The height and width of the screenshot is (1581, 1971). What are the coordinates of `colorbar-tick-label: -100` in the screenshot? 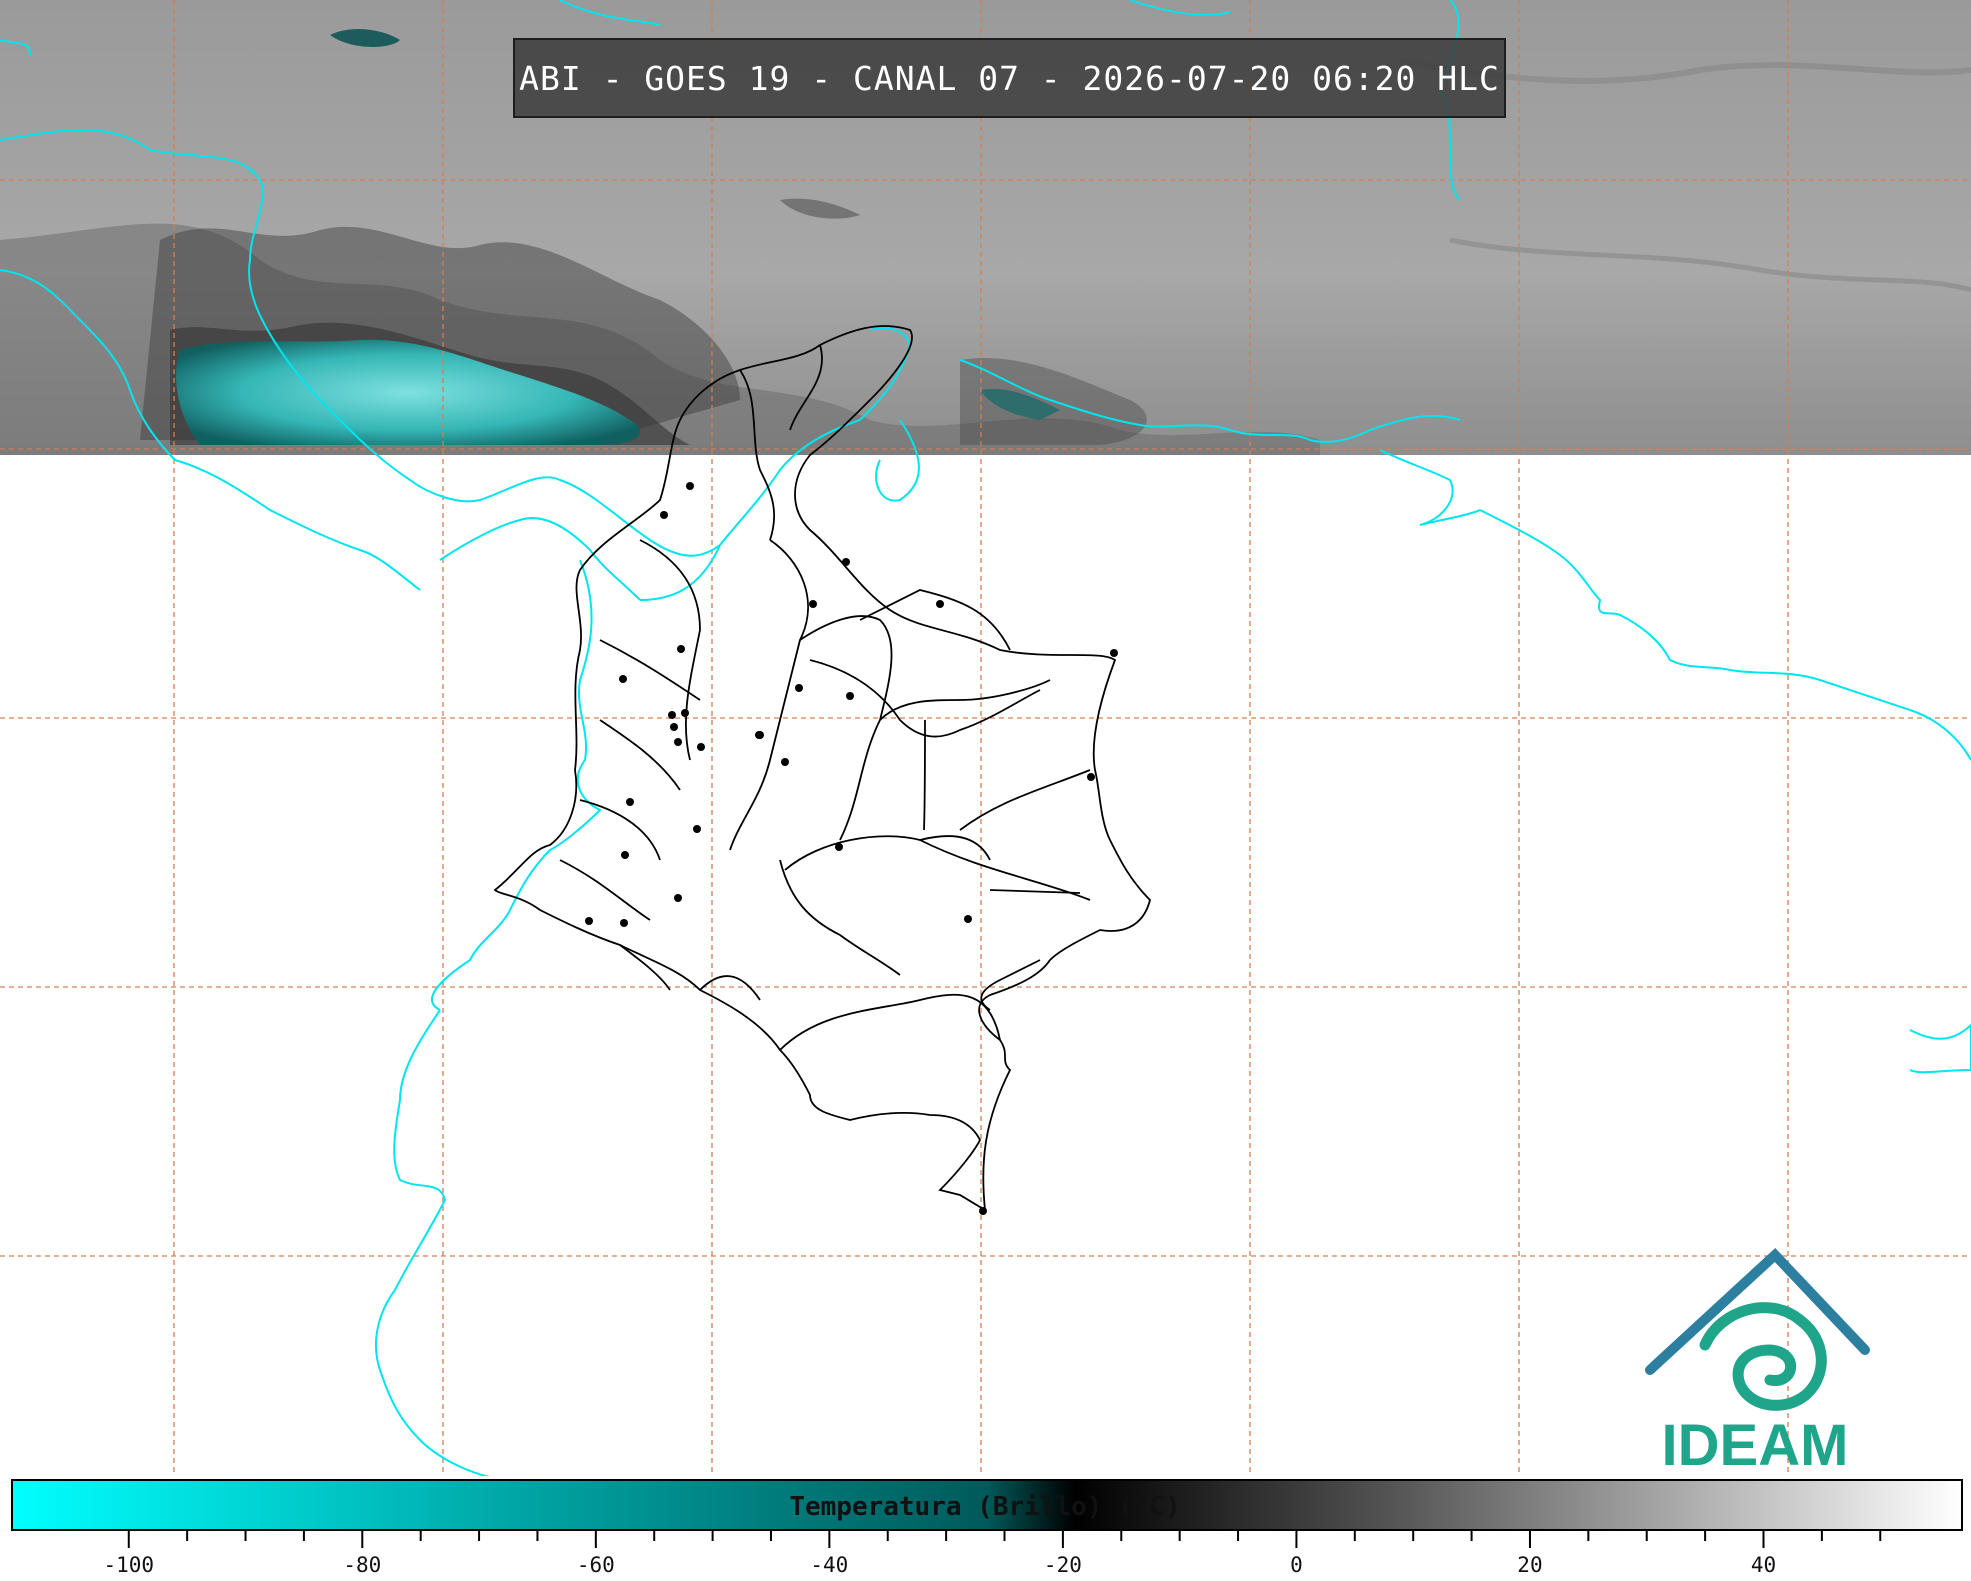 It's located at (129, 1565).